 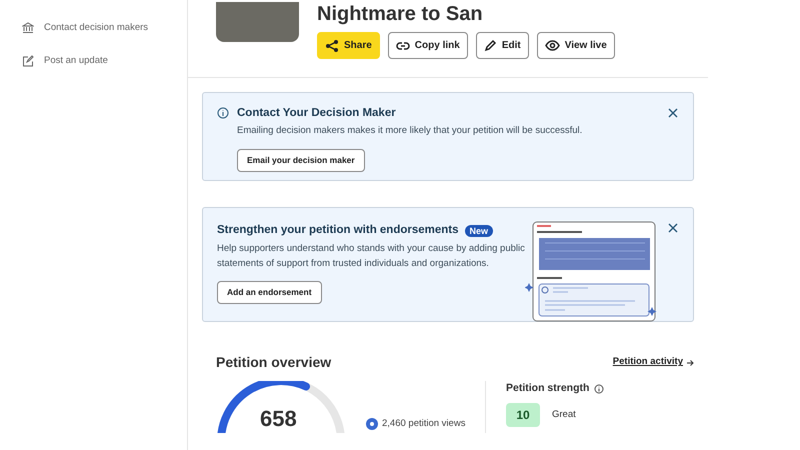 What do you see at coordinates (575, 45) in the screenshot?
I see `action-button: View live` at bounding box center [575, 45].